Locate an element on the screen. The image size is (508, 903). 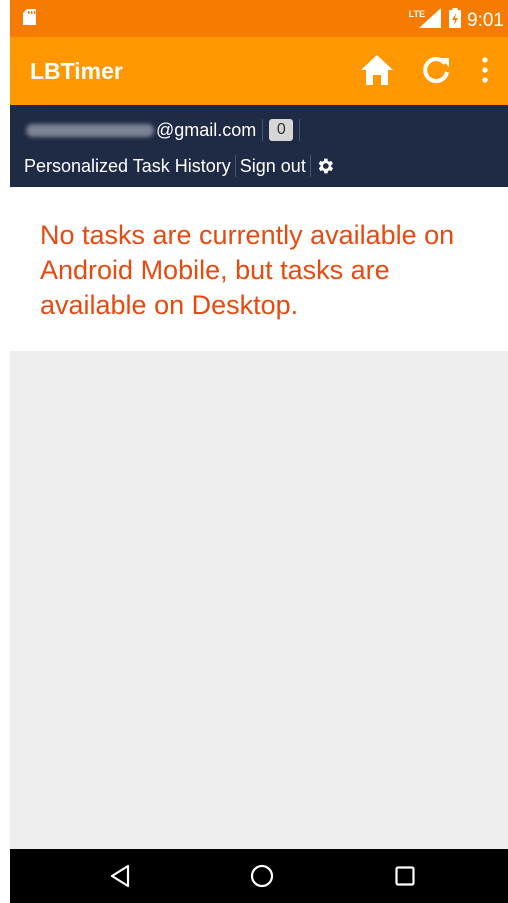
account-links: Personalized Task History Sign out is located at coordinates (179, 166).